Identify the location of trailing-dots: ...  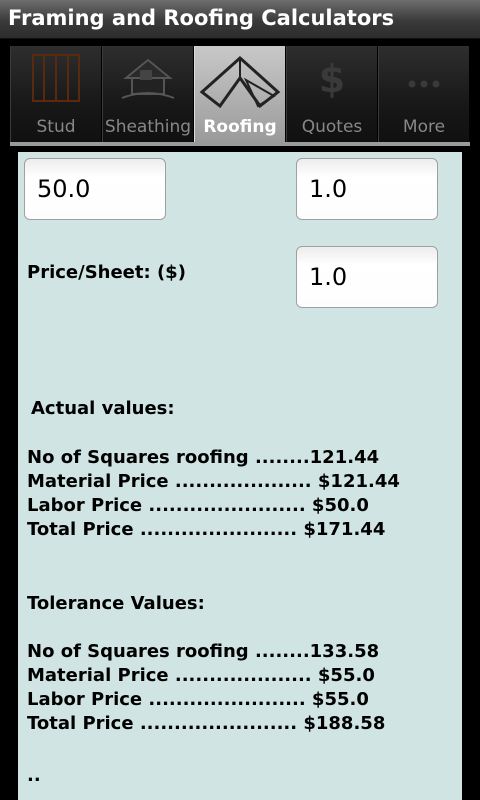
(34, 775).